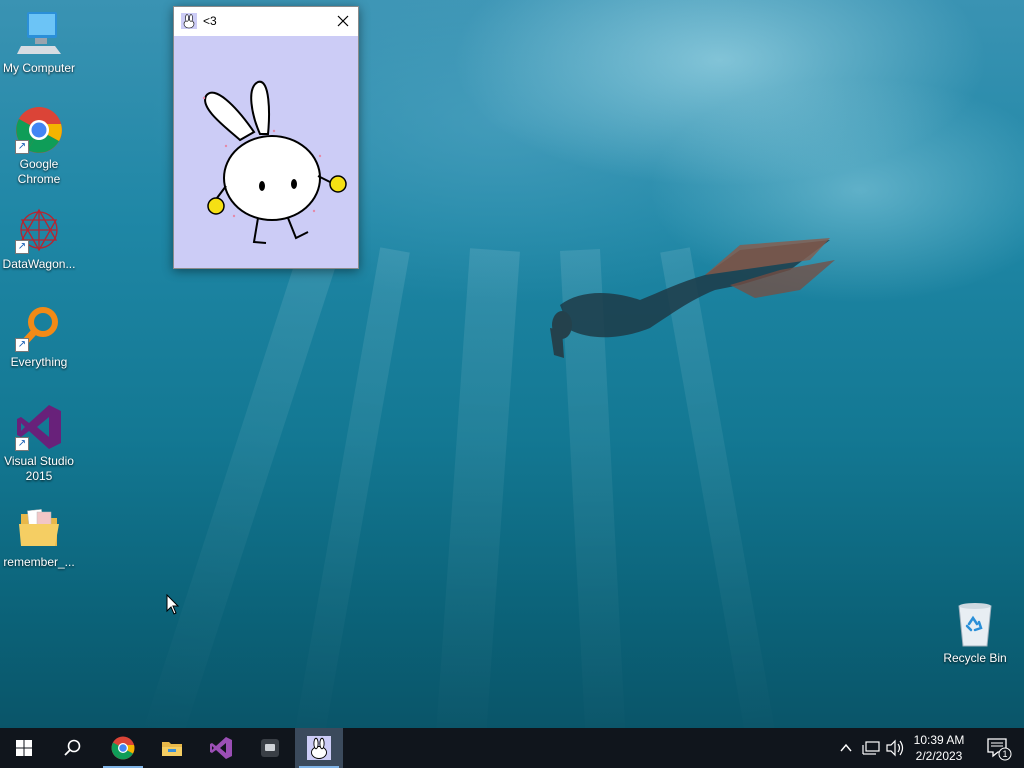  I want to click on file-explorer-icon, so click(172, 749).